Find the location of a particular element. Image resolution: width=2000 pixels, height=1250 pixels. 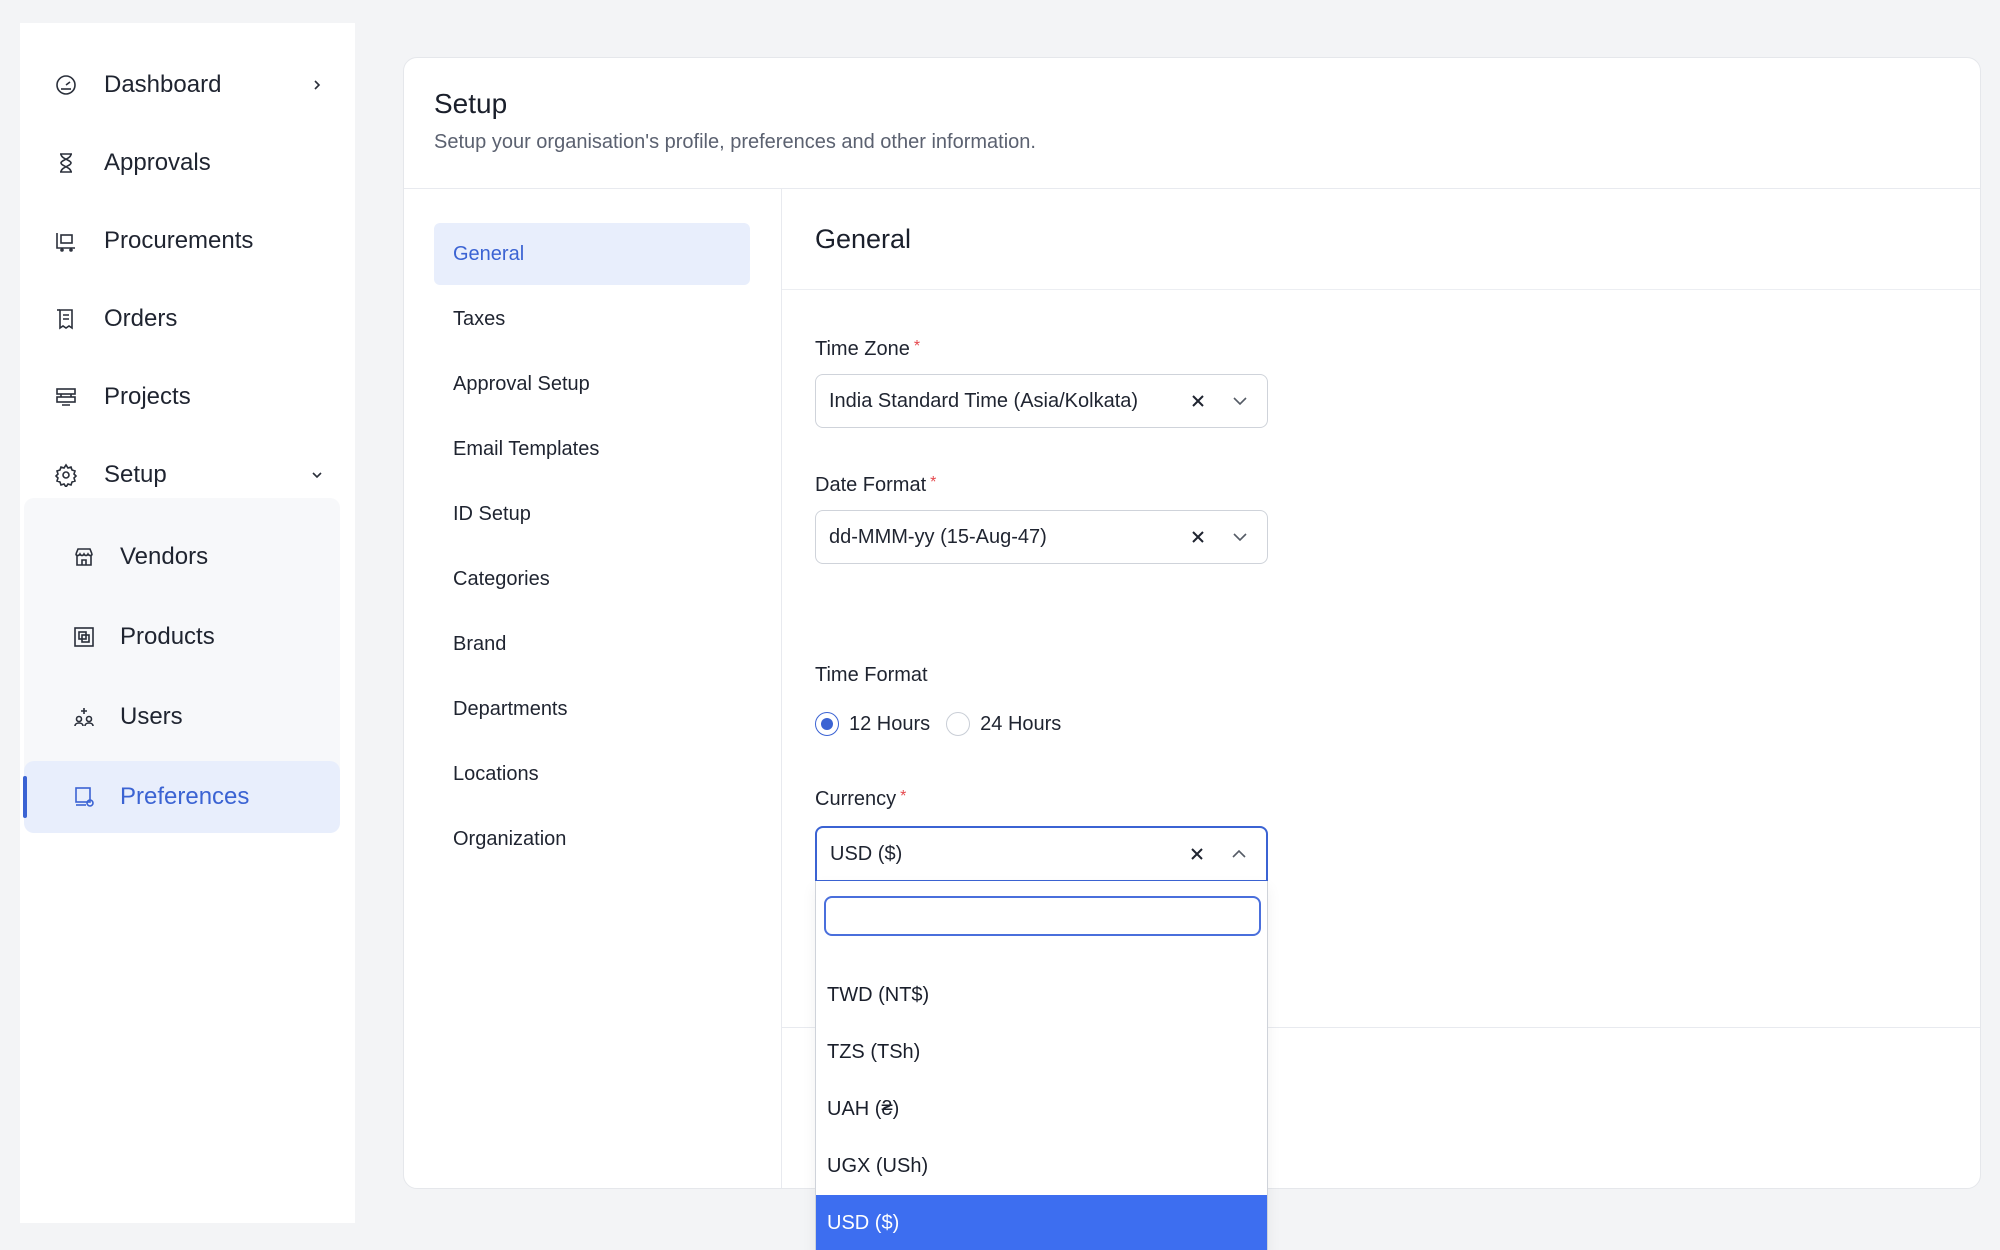

sidebar-item-label: Orders is located at coordinates (141, 318).